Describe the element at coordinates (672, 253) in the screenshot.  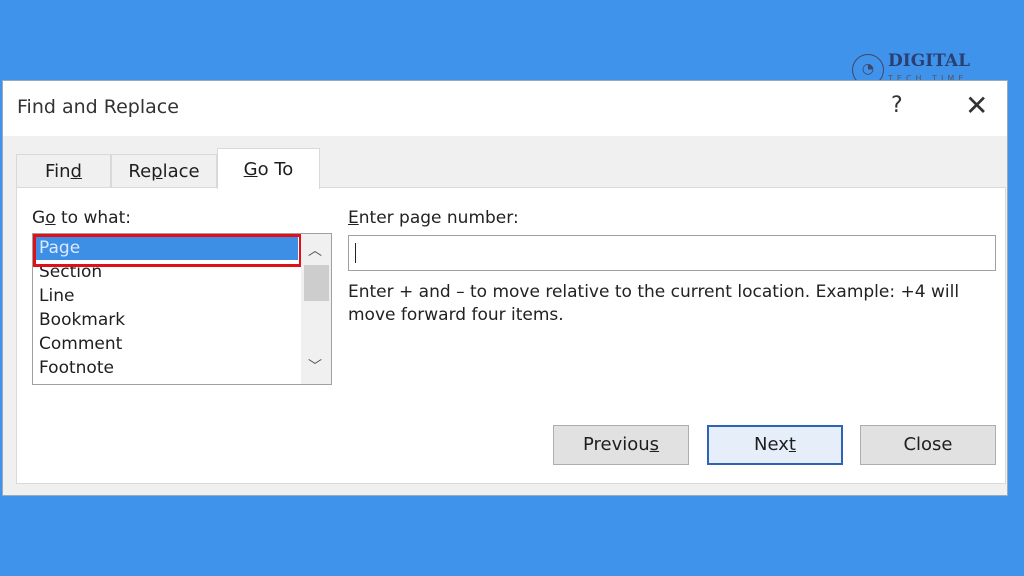
I see `page-number-input` at that location.